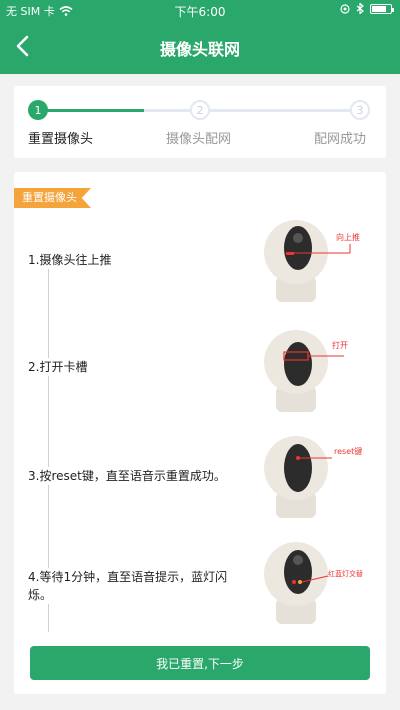  I want to click on bluetooth-icon, so click(360, 8).